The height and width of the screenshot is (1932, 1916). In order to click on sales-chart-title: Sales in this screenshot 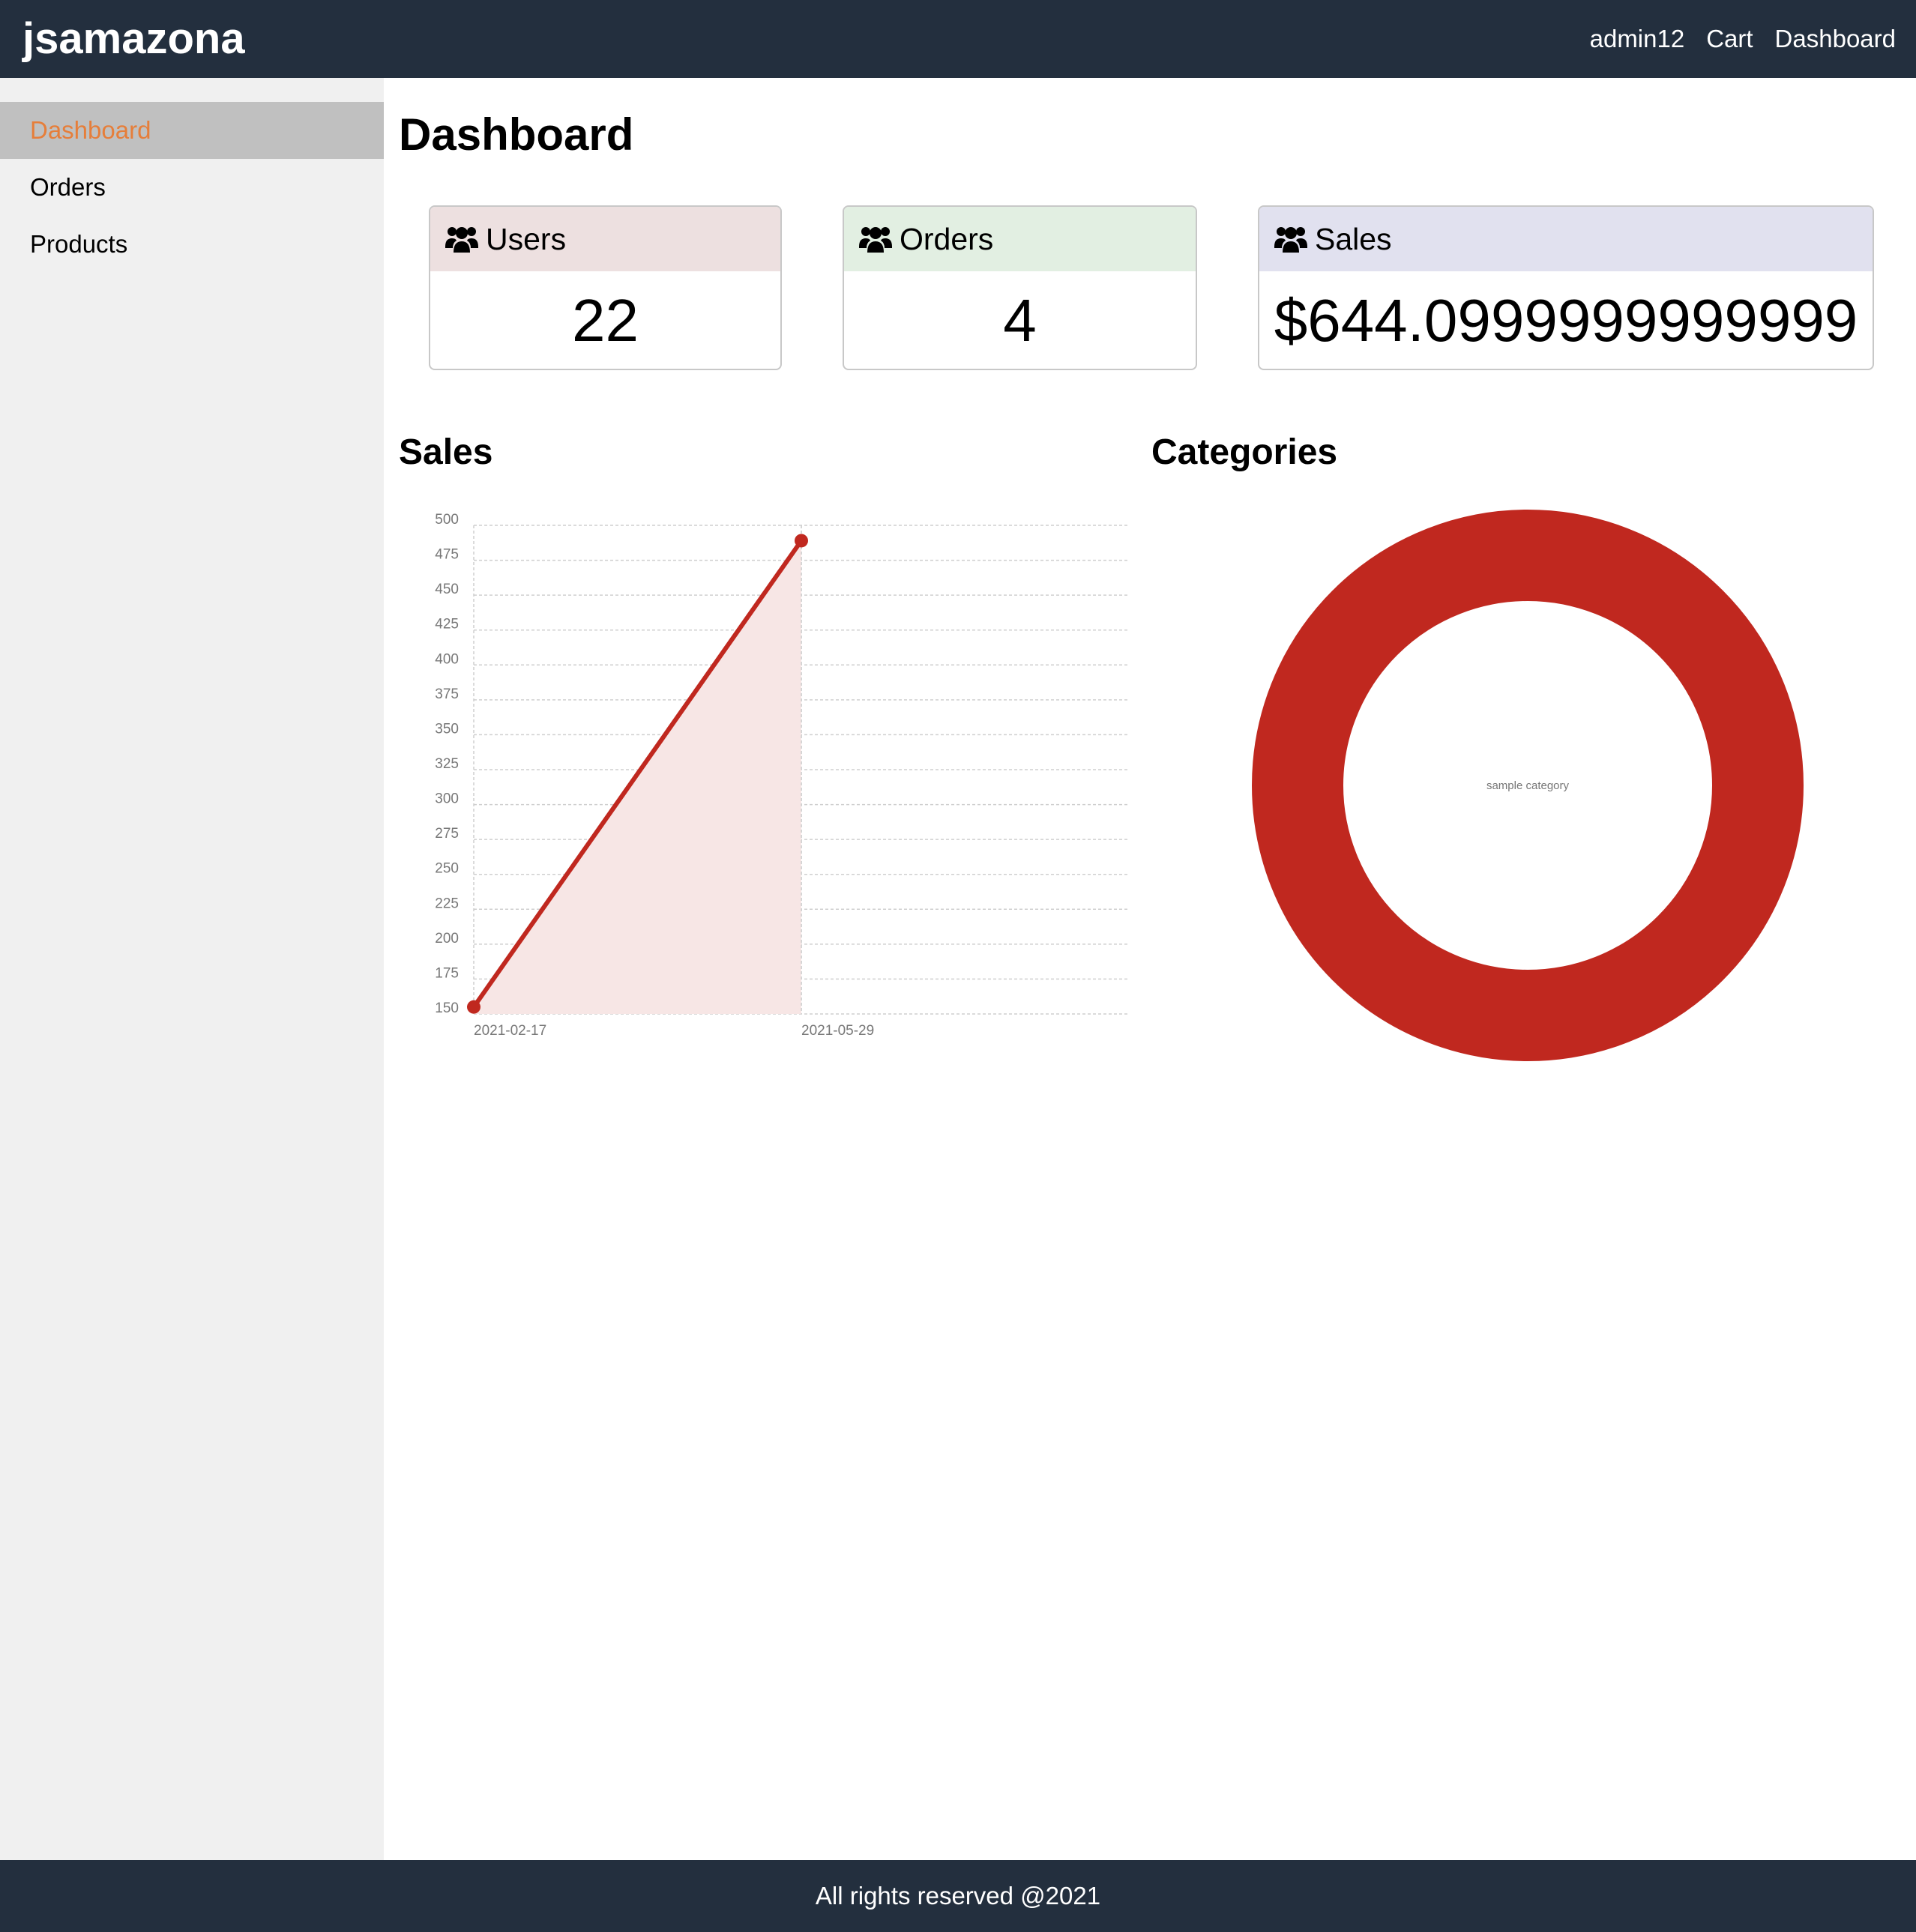, I will do `click(446, 452)`.